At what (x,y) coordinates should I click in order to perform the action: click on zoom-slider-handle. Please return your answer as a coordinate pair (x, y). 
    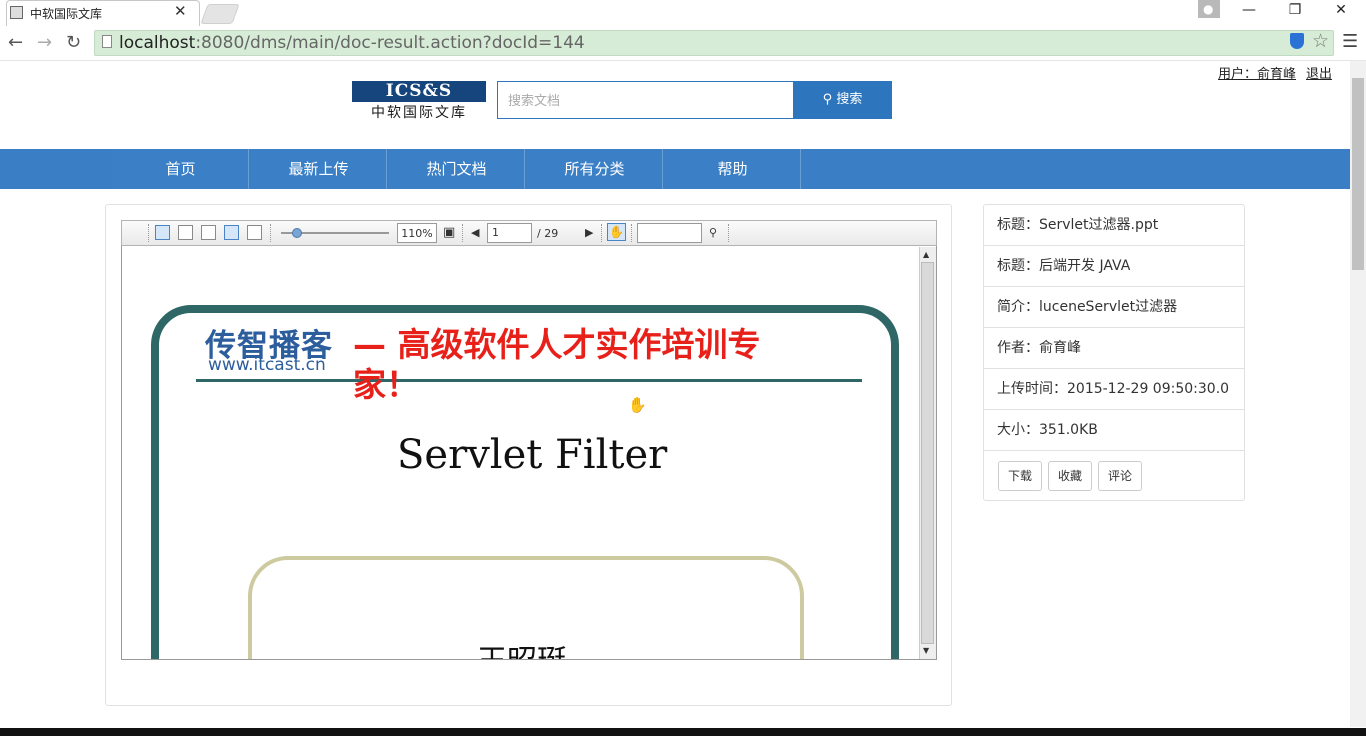
    Looking at the image, I should click on (297, 233).